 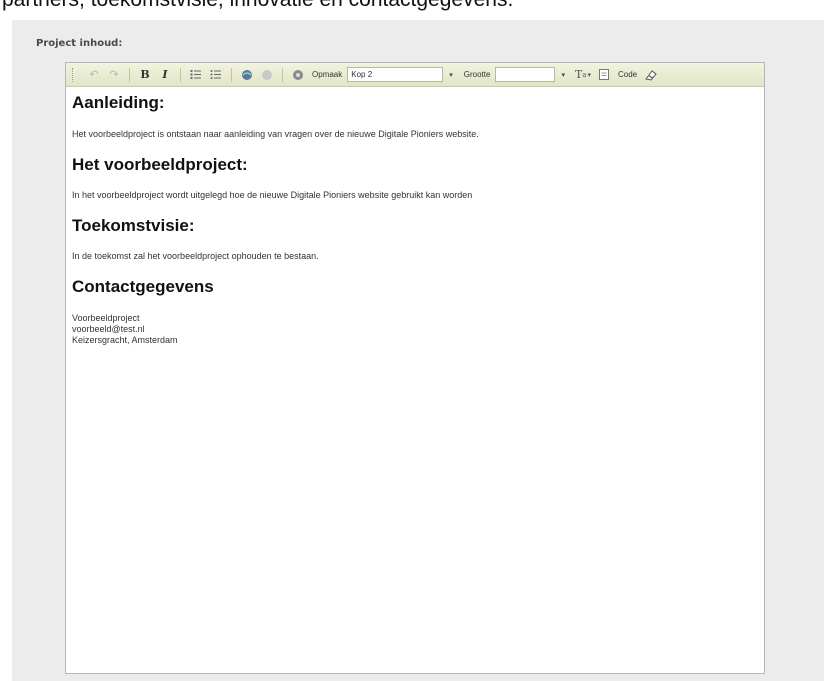 I want to click on size-label: Grootte, so click(x=477, y=74).